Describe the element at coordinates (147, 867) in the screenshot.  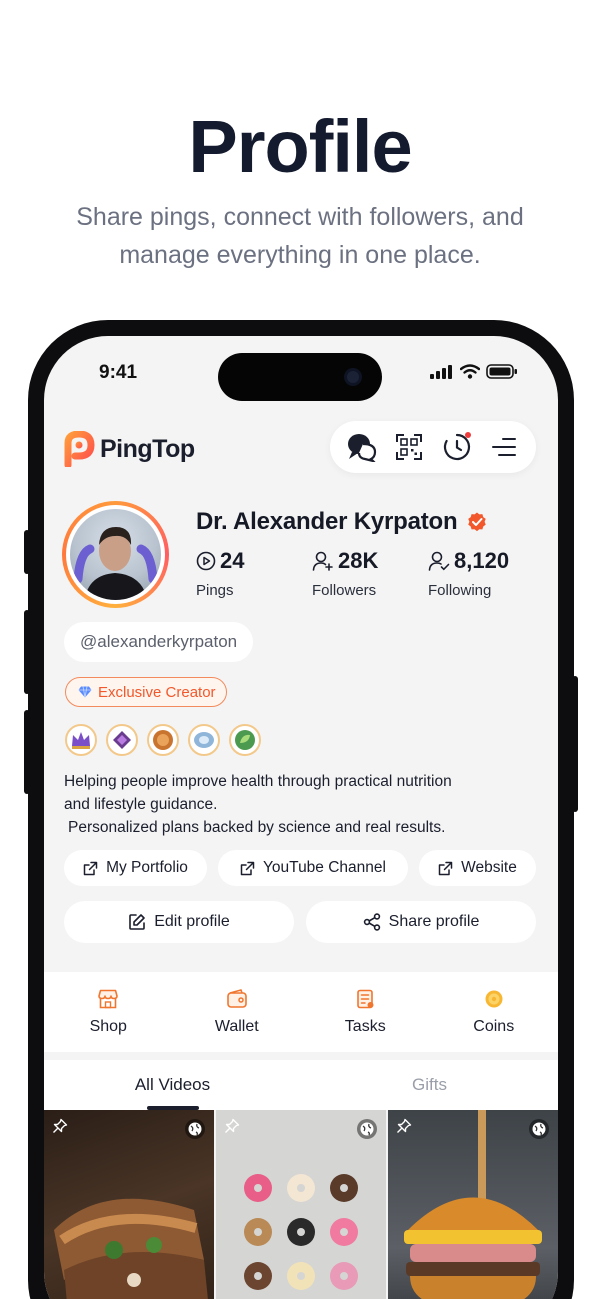
I see `link-label: My Portfolio` at that location.